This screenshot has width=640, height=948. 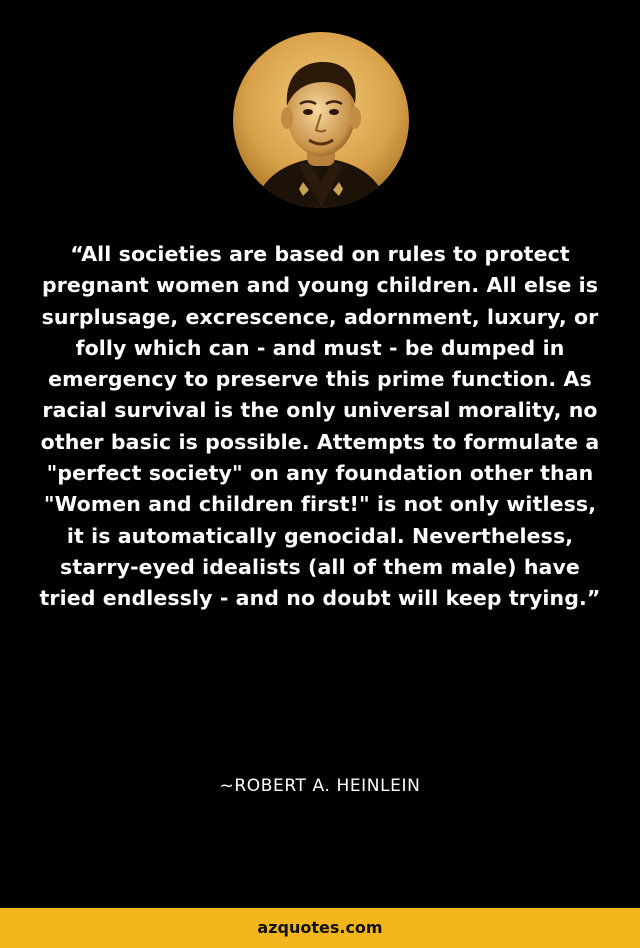 I want to click on site-link: azquotes.com, so click(x=319, y=928).